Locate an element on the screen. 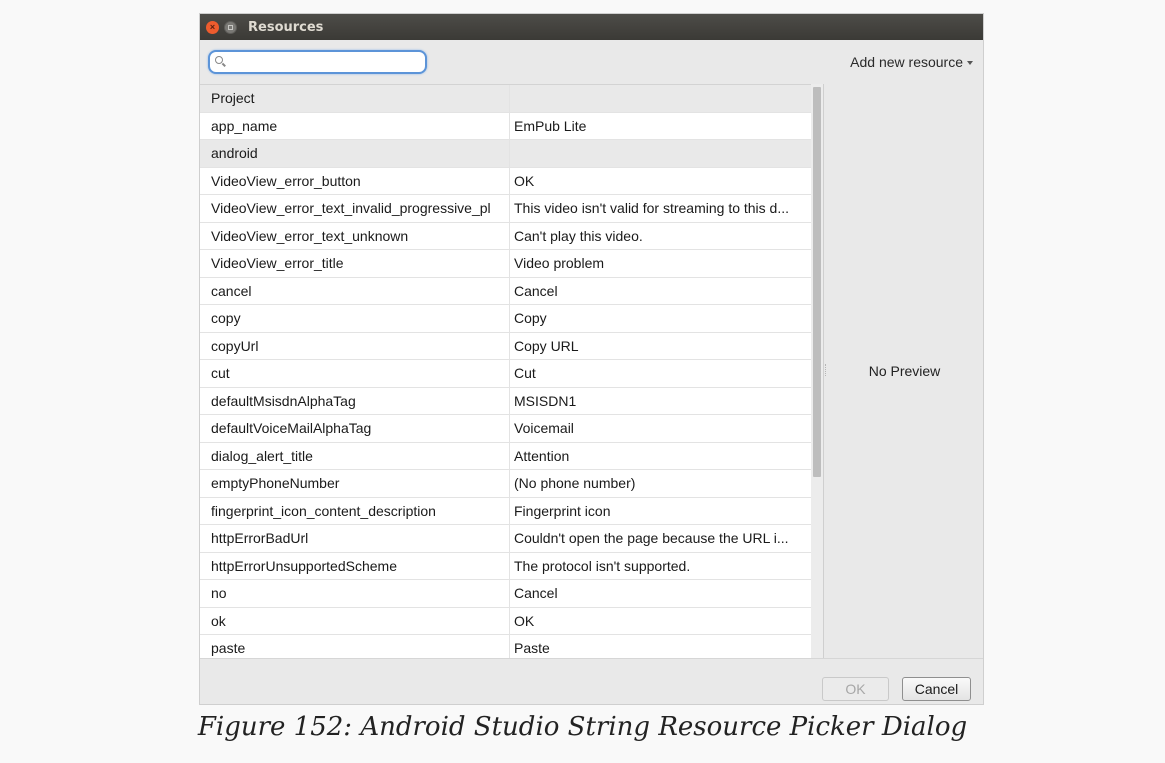 The width and height of the screenshot is (1165, 763). resource-value: Can't play this video. is located at coordinates (578, 235).